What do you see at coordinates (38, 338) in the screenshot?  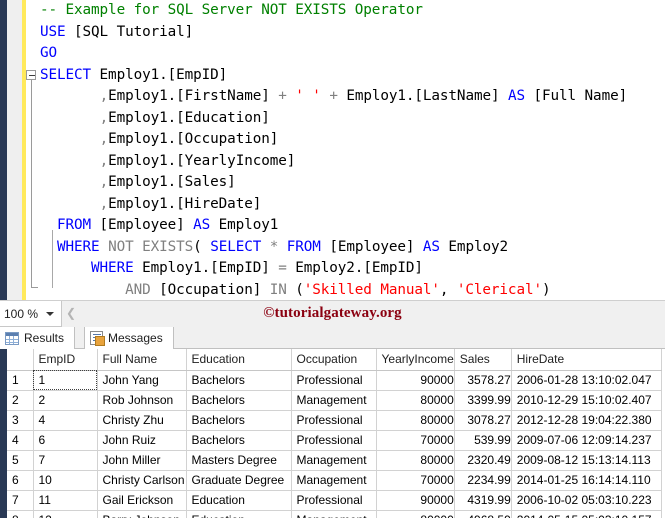 I see `tab-results: Results` at bounding box center [38, 338].